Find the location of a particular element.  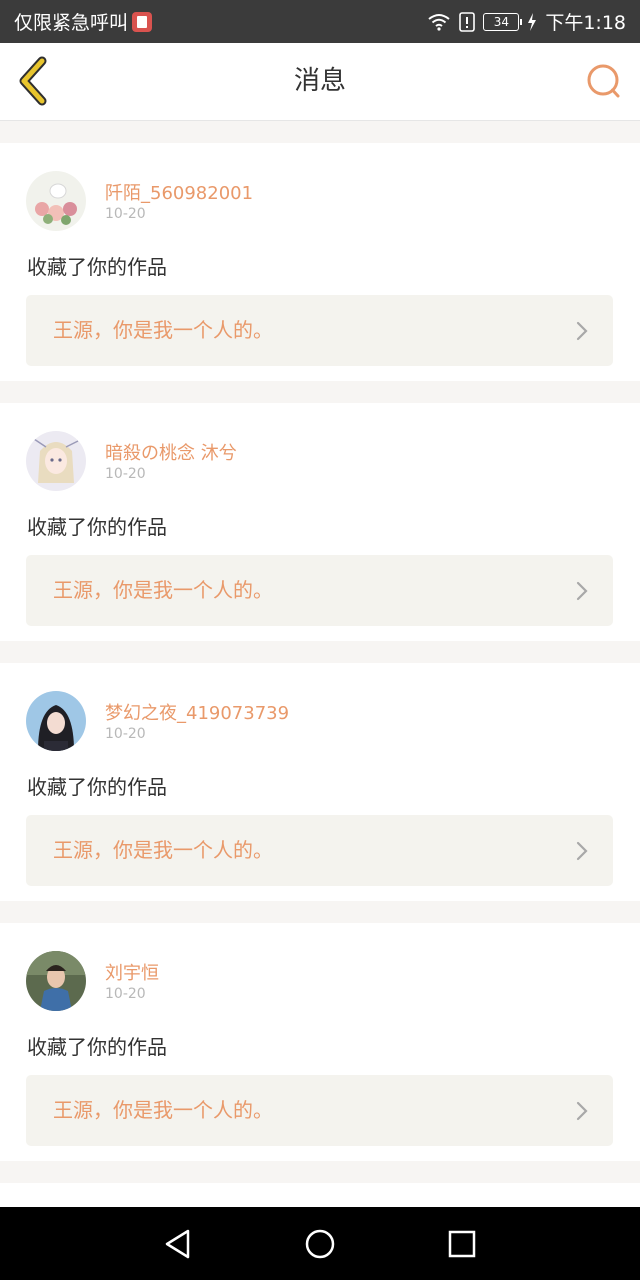

status-right: 34 下午1:18 is located at coordinates (526, 21).